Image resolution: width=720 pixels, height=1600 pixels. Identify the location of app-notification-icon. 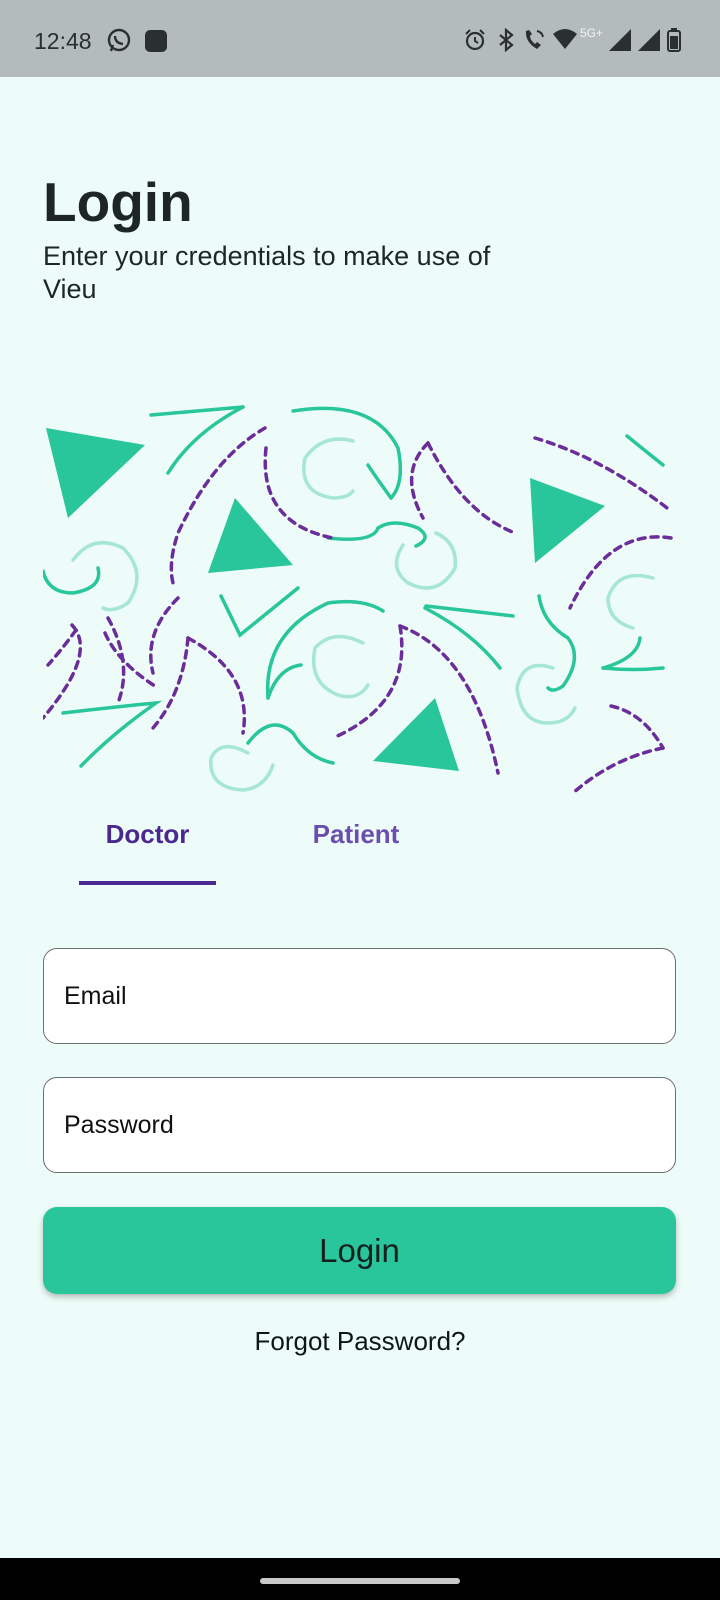
(156, 41).